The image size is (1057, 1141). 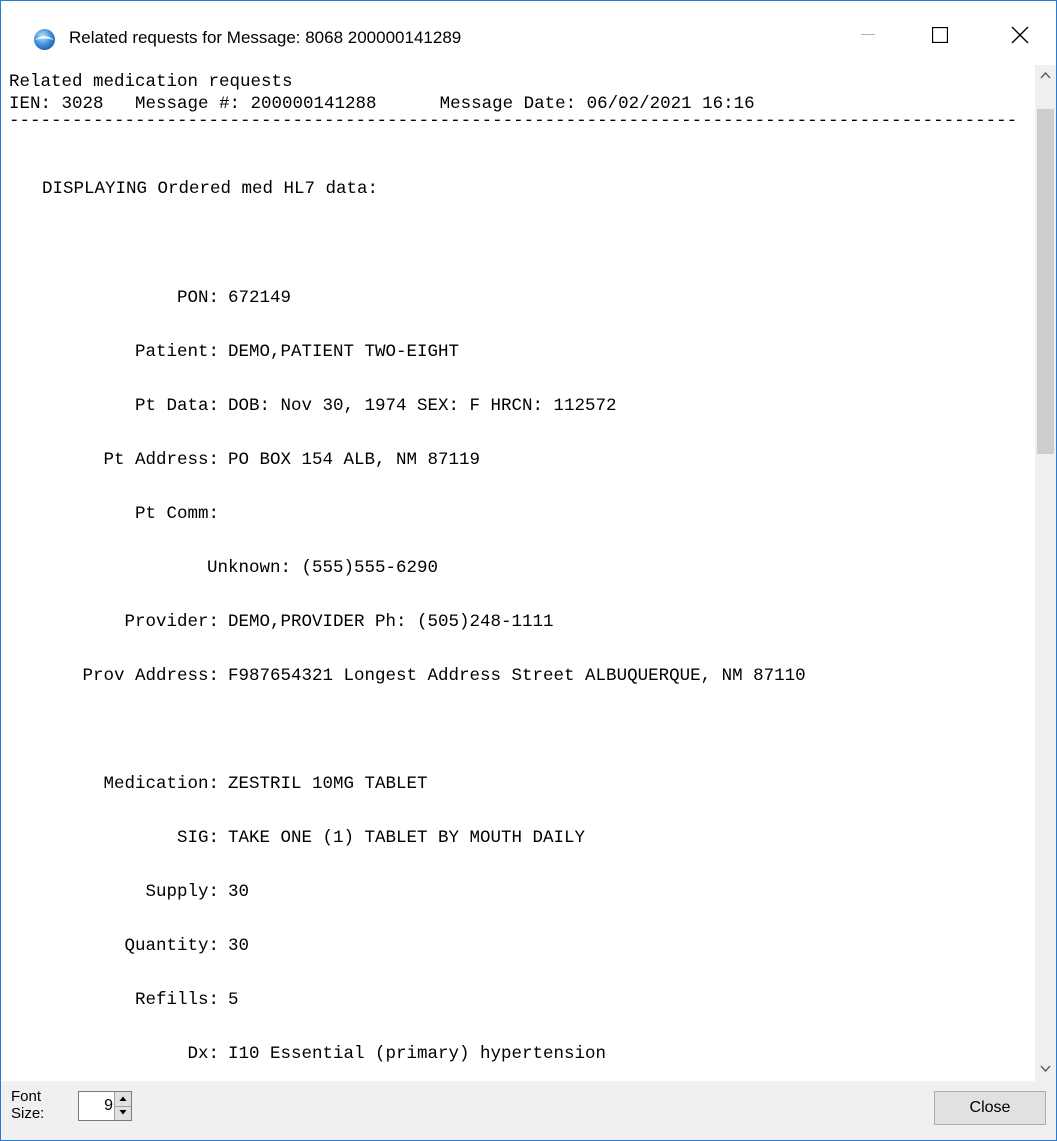 What do you see at coordinates (44, 39) in the screenshot?
I see `app-globe-icon` at bounding box center [44, 39].